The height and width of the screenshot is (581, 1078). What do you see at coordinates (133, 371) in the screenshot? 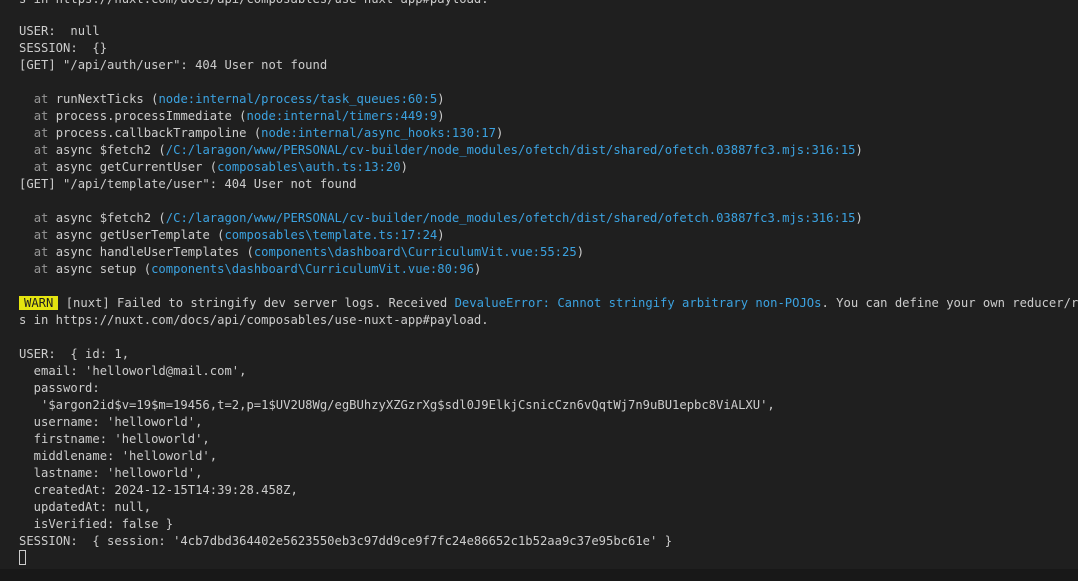
I see `terminal-line: email: 'helloworld@mail.com',` at bounding box center [133, 371].